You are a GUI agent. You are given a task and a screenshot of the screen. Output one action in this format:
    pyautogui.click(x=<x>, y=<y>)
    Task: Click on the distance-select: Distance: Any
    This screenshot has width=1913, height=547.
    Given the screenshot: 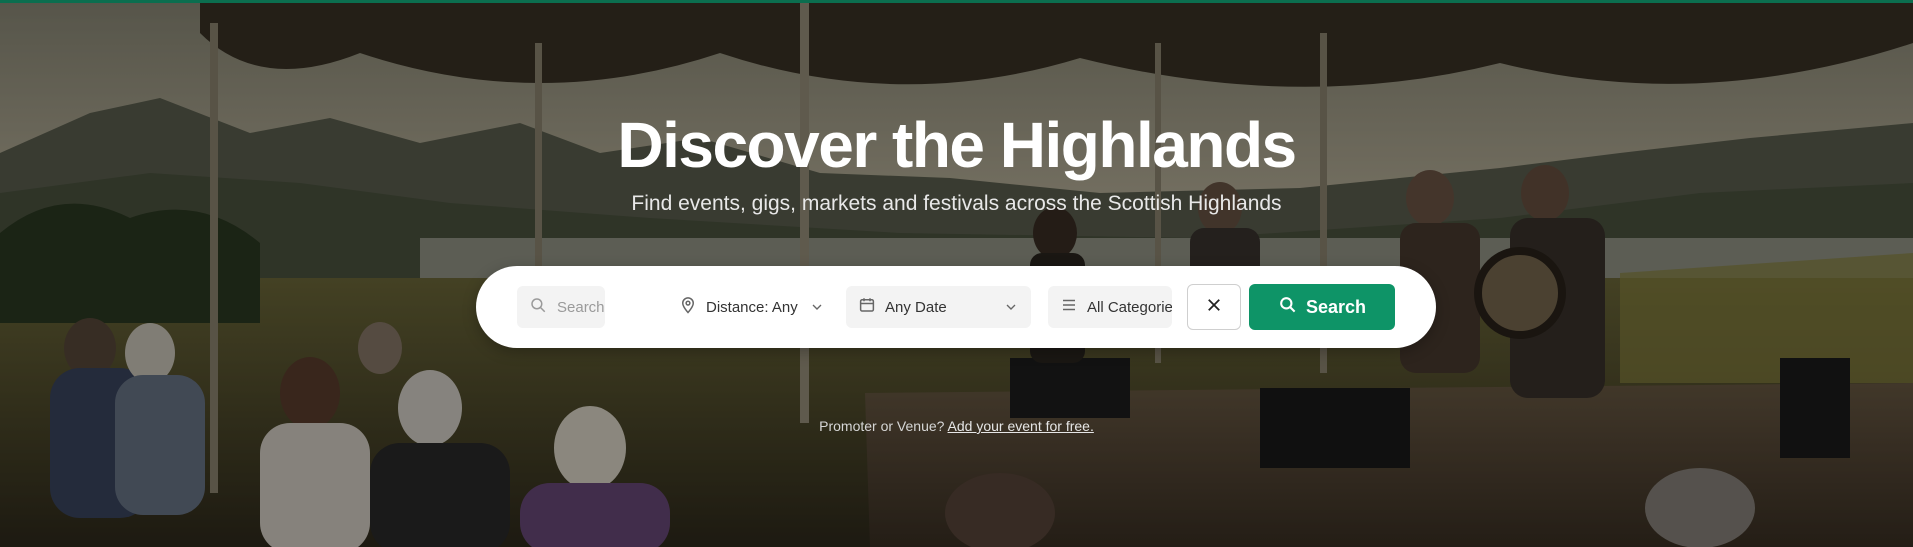 What is the action you would take?
    pyautogui.click(x=749, y=307)
    